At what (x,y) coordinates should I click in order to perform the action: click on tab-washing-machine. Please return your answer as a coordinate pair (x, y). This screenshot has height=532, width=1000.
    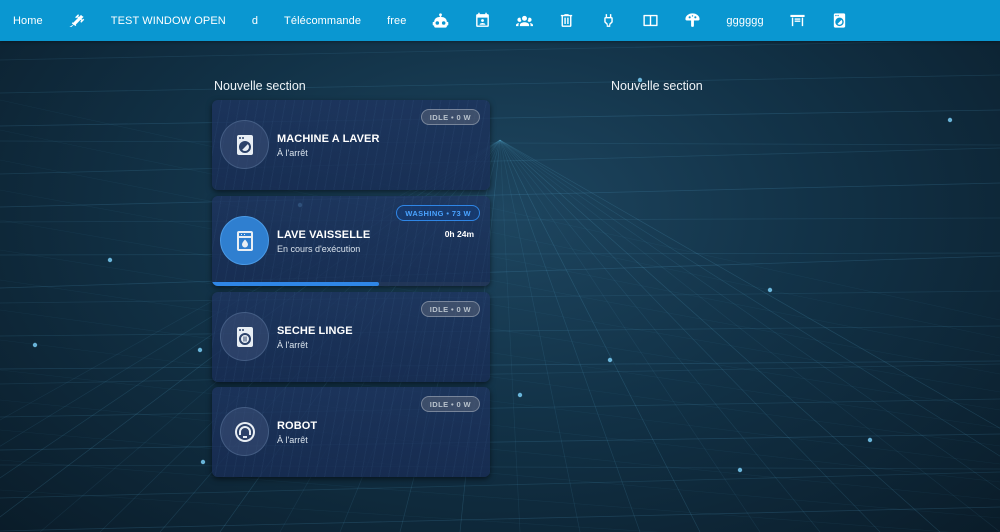
    Looking at the image, I should click on (840, 20).